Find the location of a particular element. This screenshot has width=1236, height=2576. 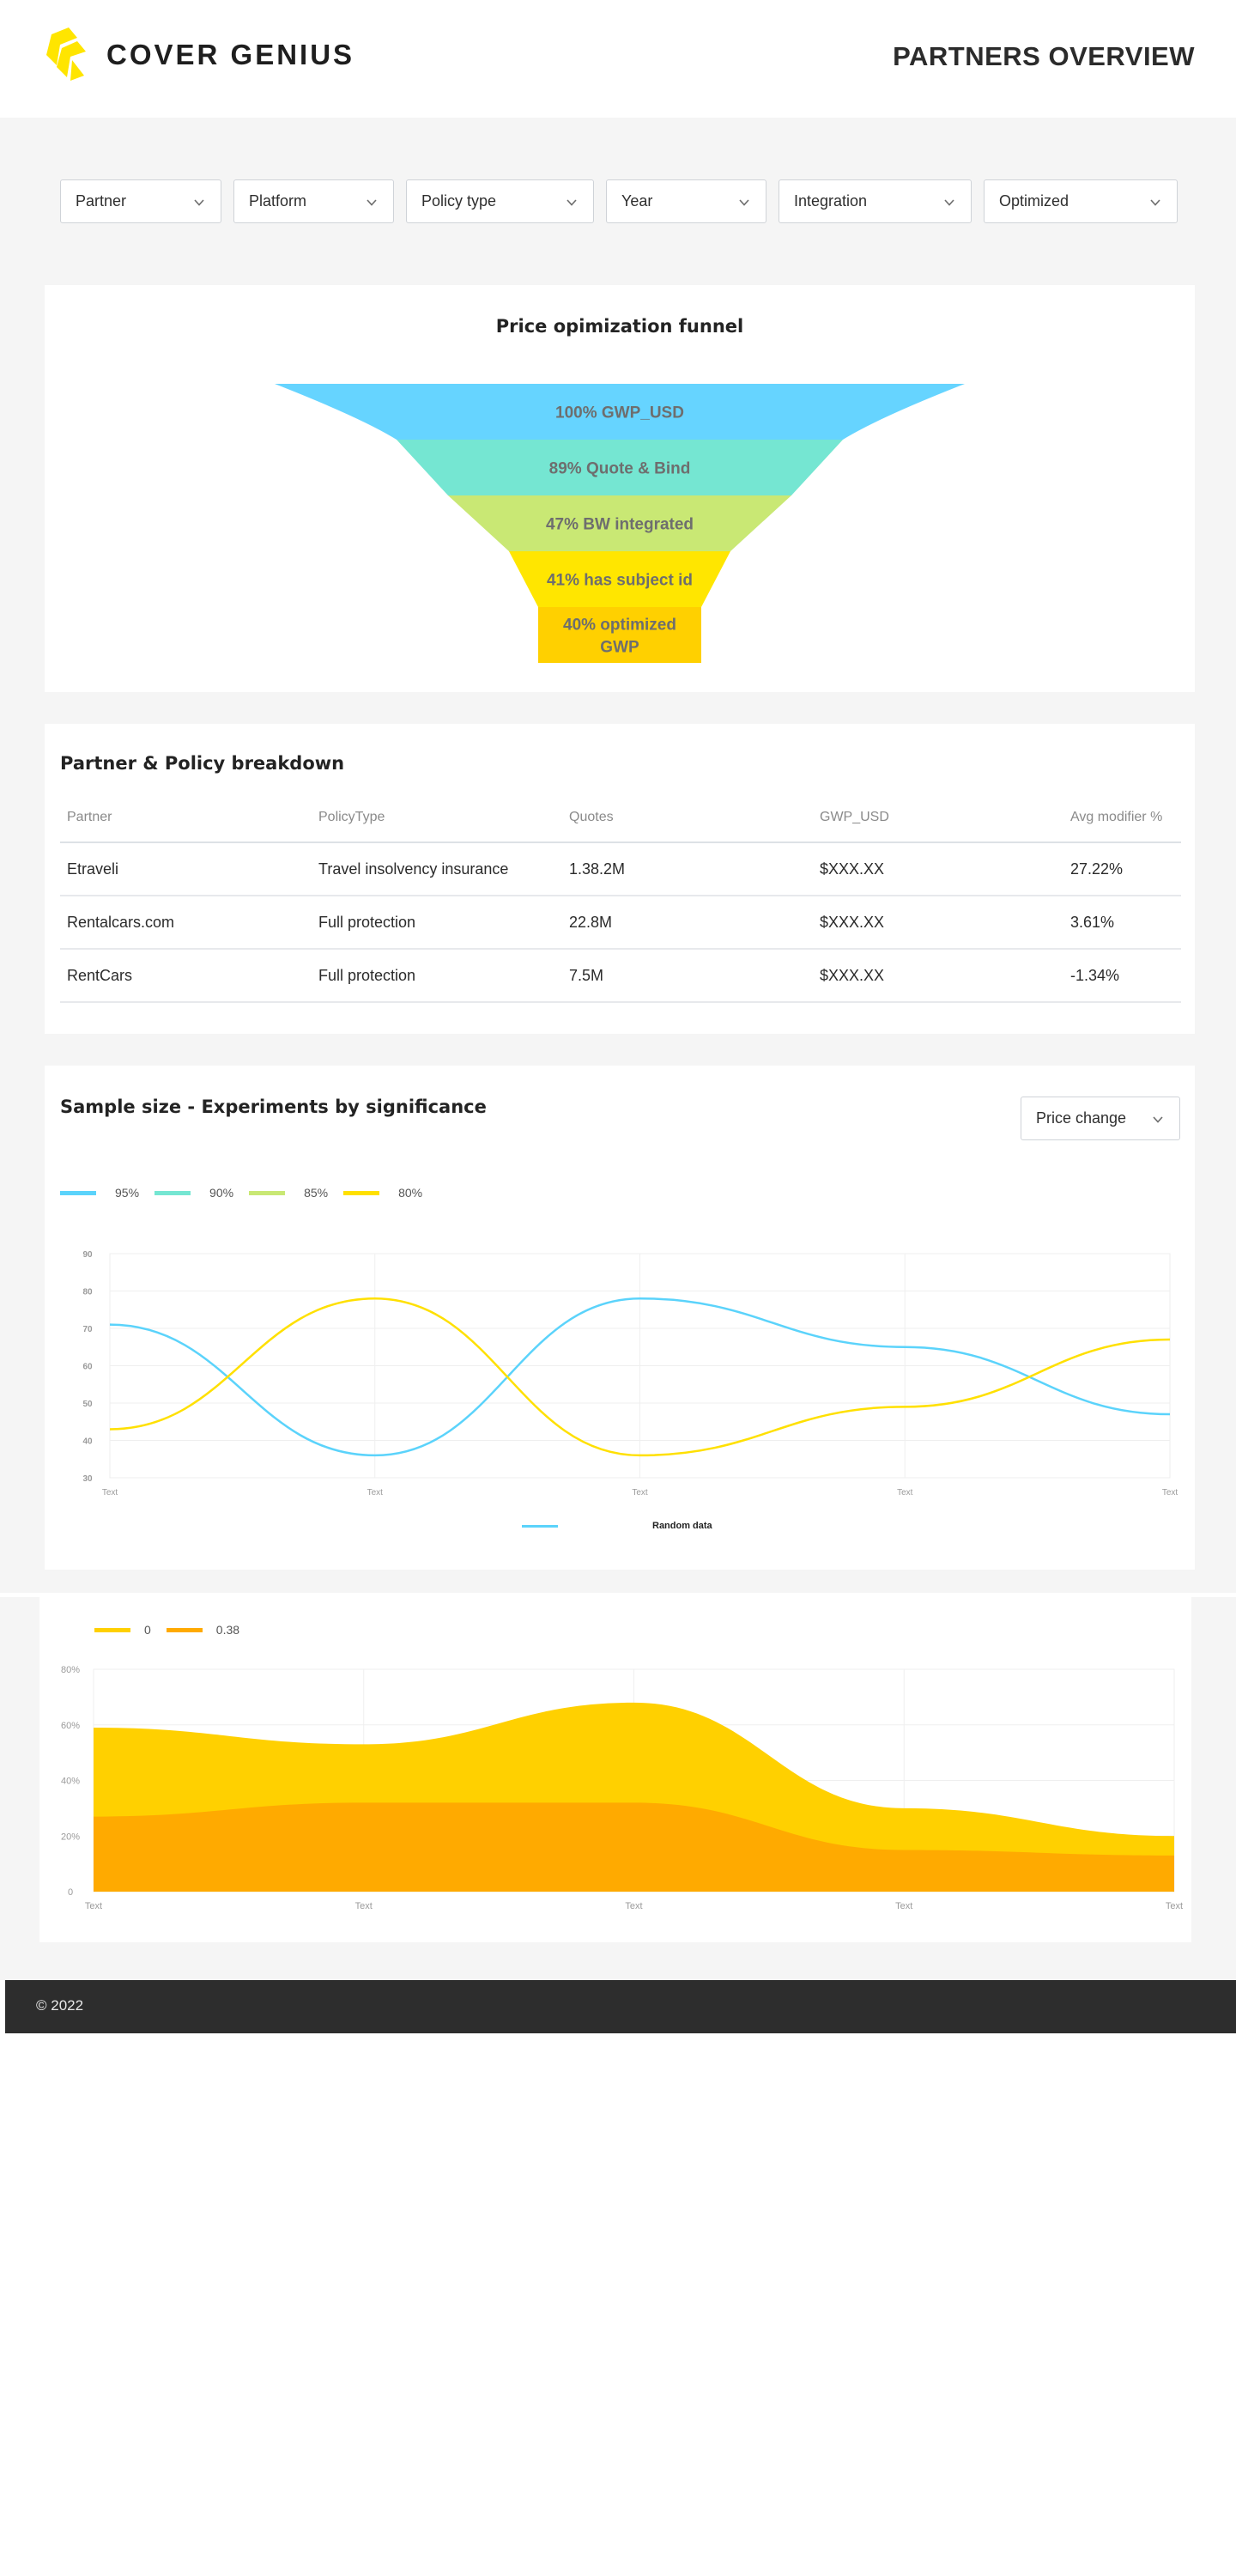

quotes-cell: 22.8M is located at coordinates (687, 923).